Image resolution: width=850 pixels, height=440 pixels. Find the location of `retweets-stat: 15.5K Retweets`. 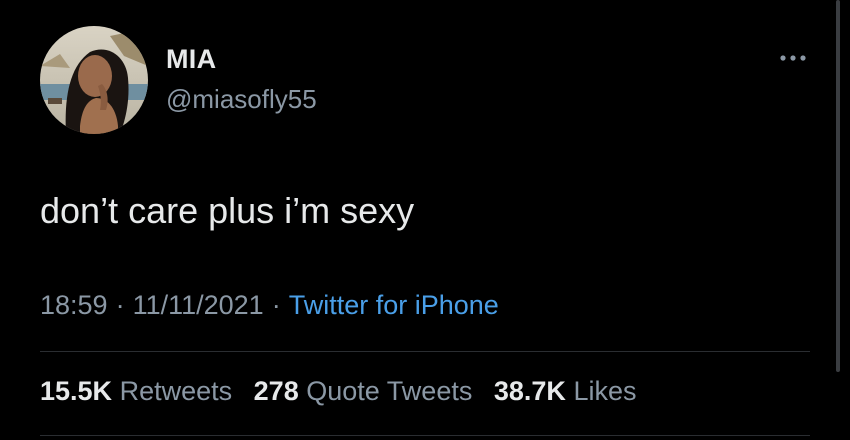

retweets-stat: 15.5K Retweets is located at coordinates (136, 391).